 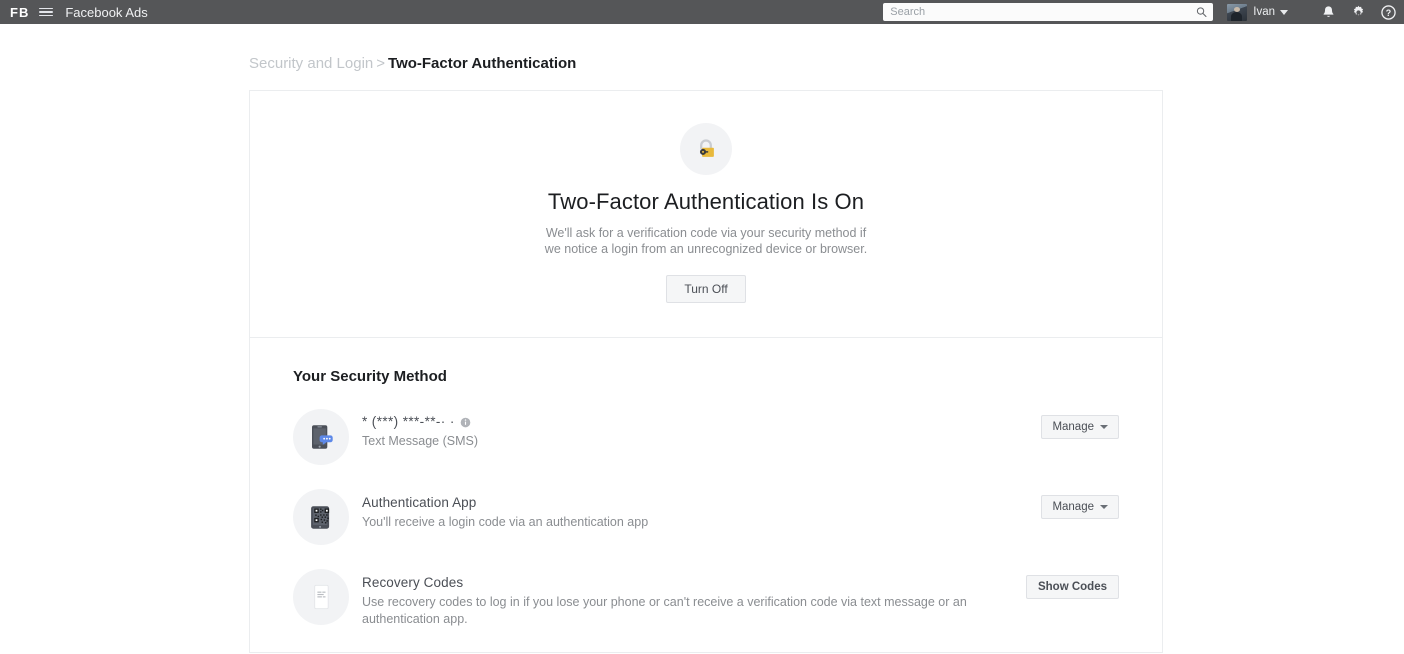 I want to click on manage-auth-app-button: Manage, so click(x=1080, y=507).